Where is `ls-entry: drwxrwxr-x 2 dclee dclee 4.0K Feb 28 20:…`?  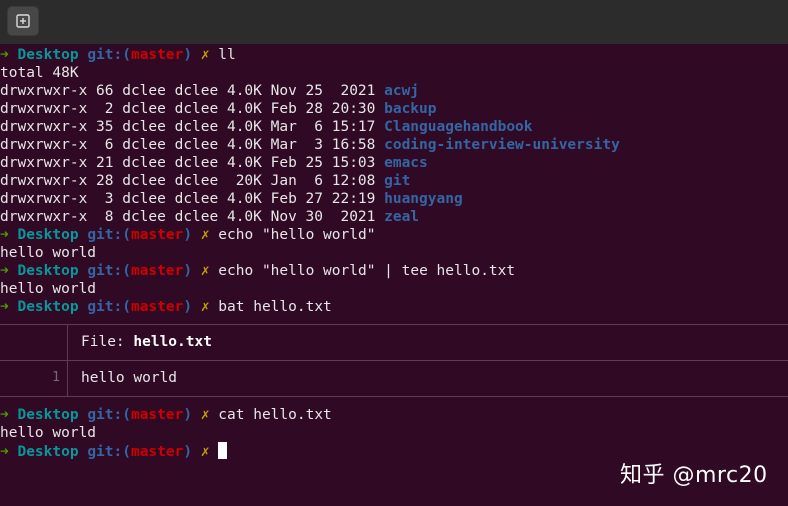
ls-entry: drwxrwxr-x 2 dclee dclee 4.0K Feb 28 20:… is located at coordinates (394, 109).